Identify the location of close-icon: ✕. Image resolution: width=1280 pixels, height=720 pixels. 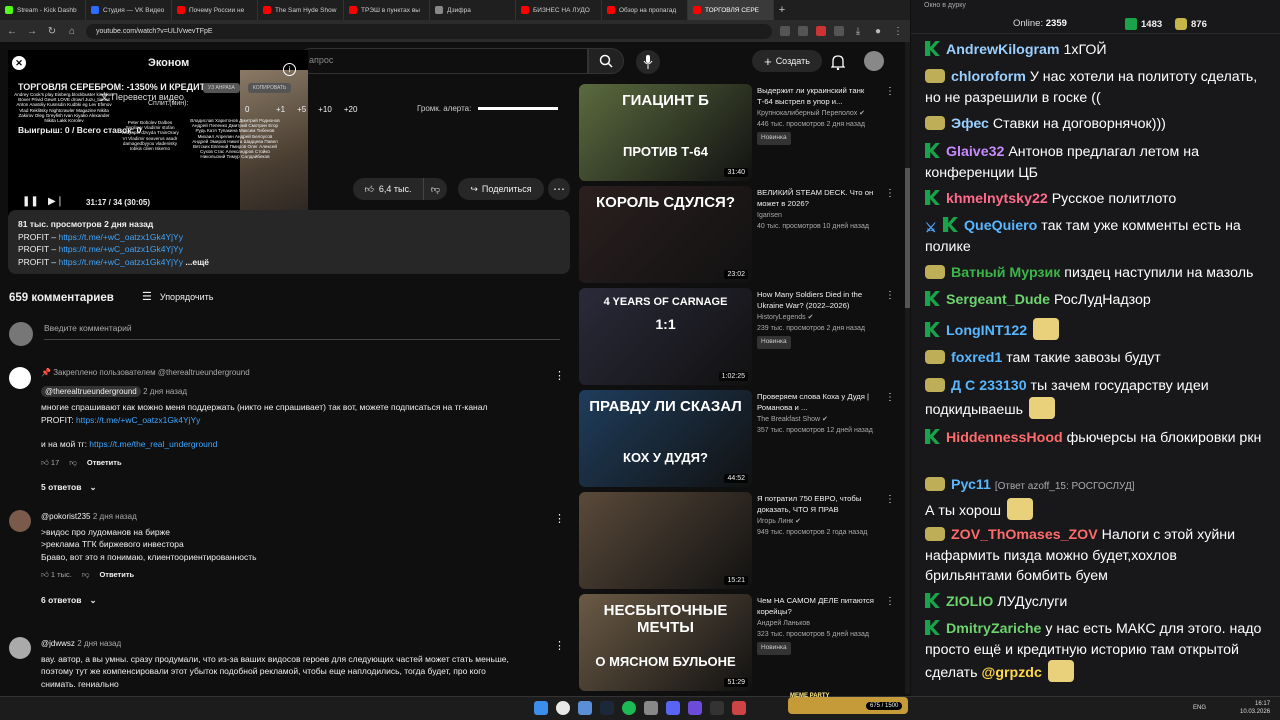
(19, 63).